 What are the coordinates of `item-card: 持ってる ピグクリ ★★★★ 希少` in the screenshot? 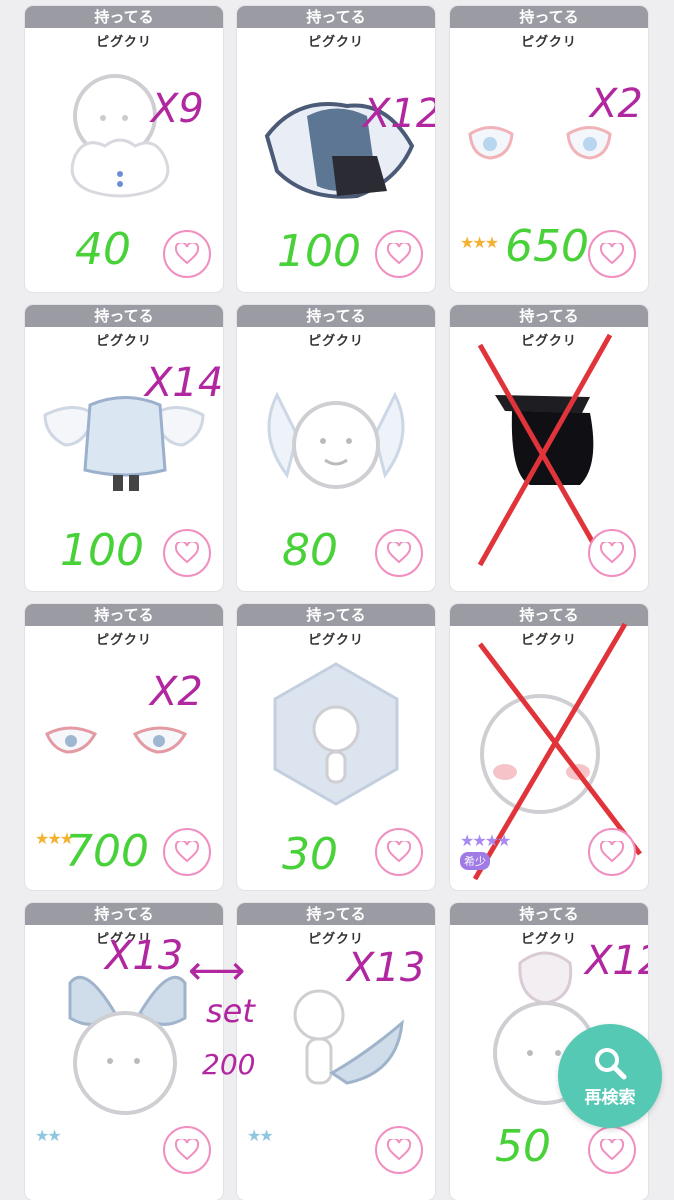 It's located at (549, 747).